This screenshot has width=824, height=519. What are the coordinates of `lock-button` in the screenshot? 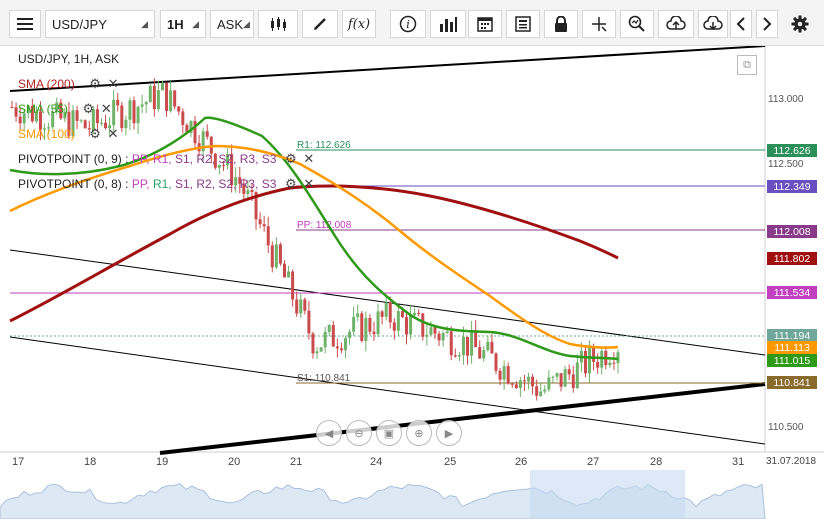 It's located at (561, 24).